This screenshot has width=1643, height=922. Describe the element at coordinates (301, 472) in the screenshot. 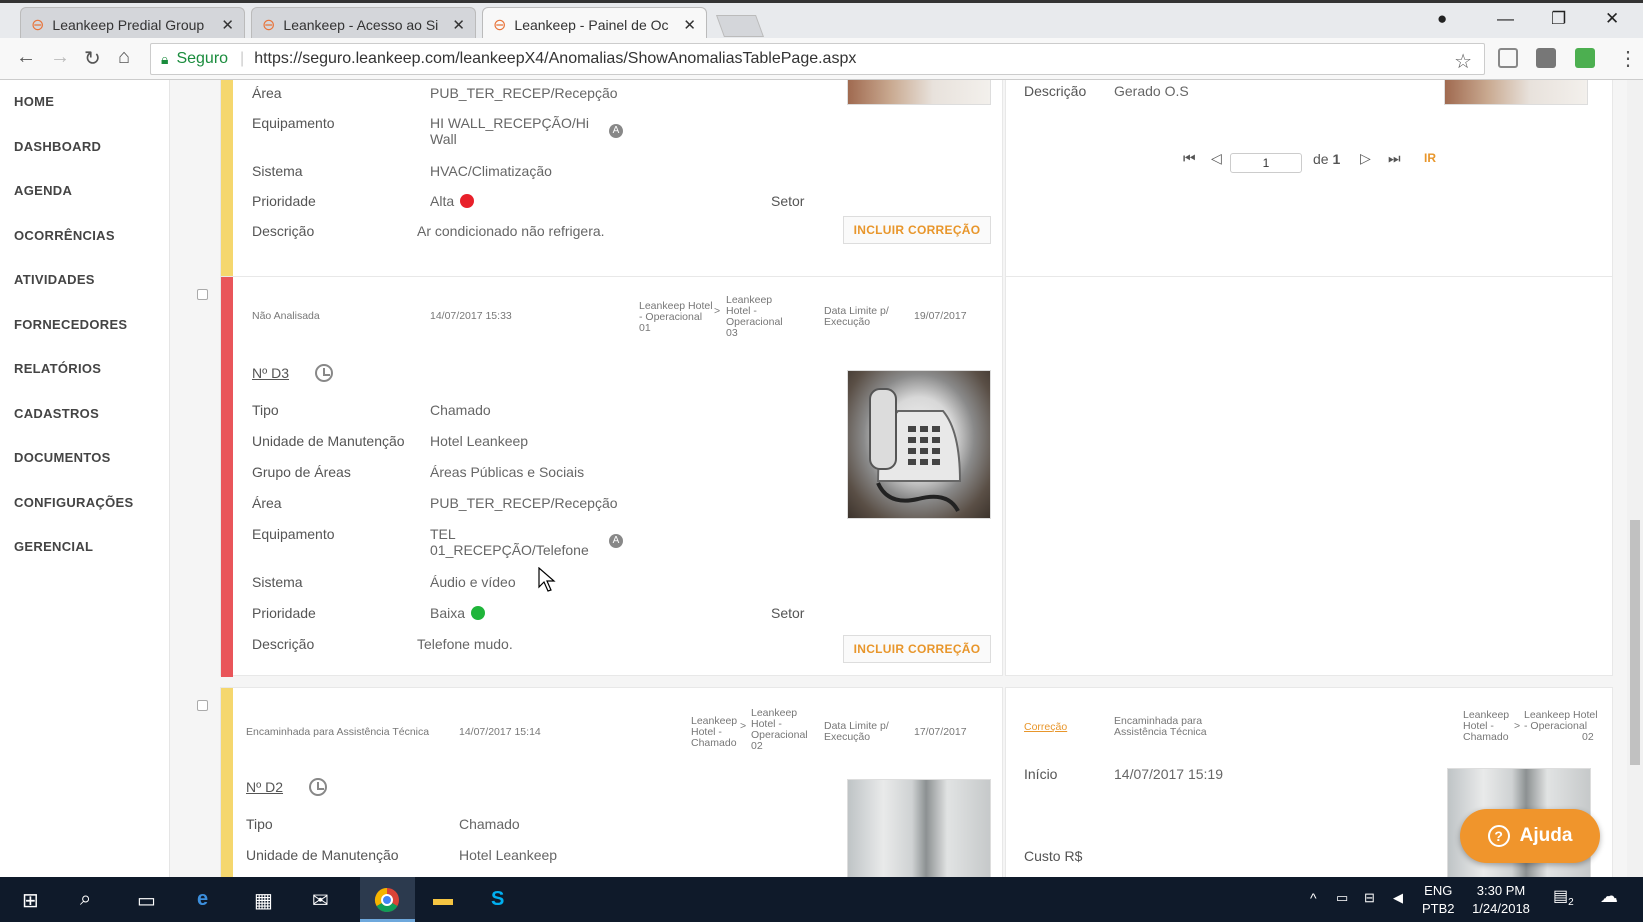

I see `area-group-label: Grupo de Áreas` at that location.